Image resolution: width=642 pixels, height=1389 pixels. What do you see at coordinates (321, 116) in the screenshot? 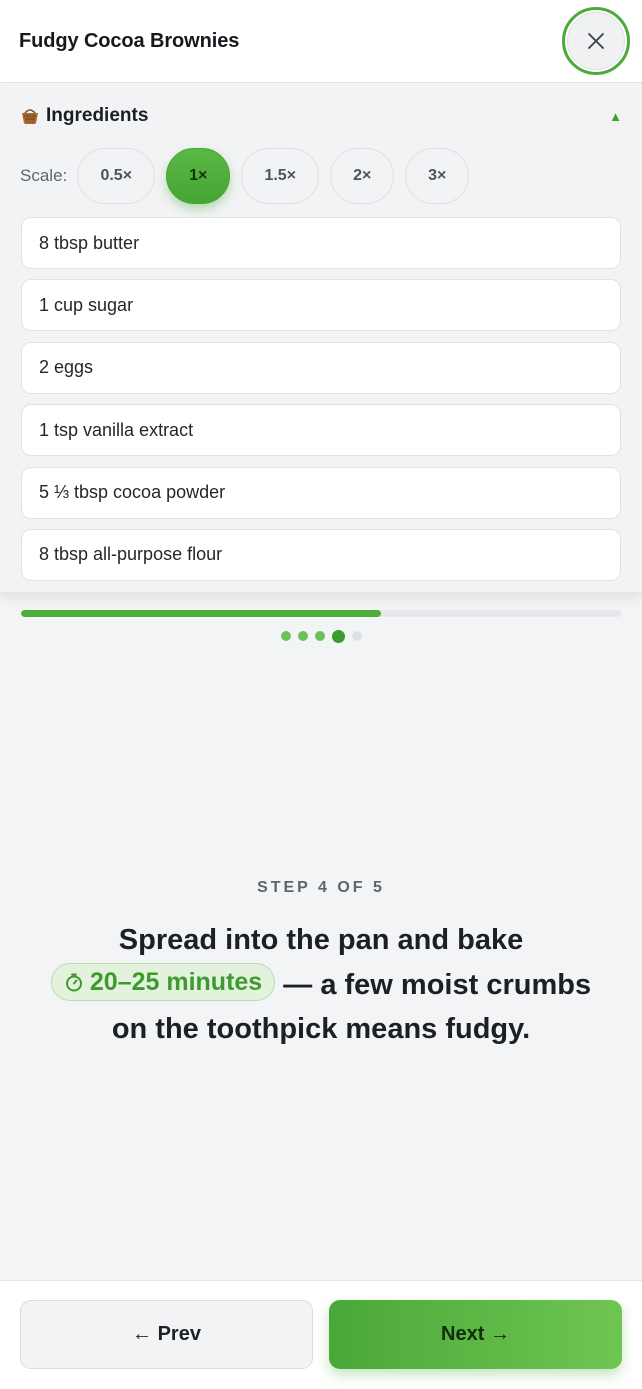
I see `ingredients-header: Ingredients ▲` at bounding box center [321, 116].